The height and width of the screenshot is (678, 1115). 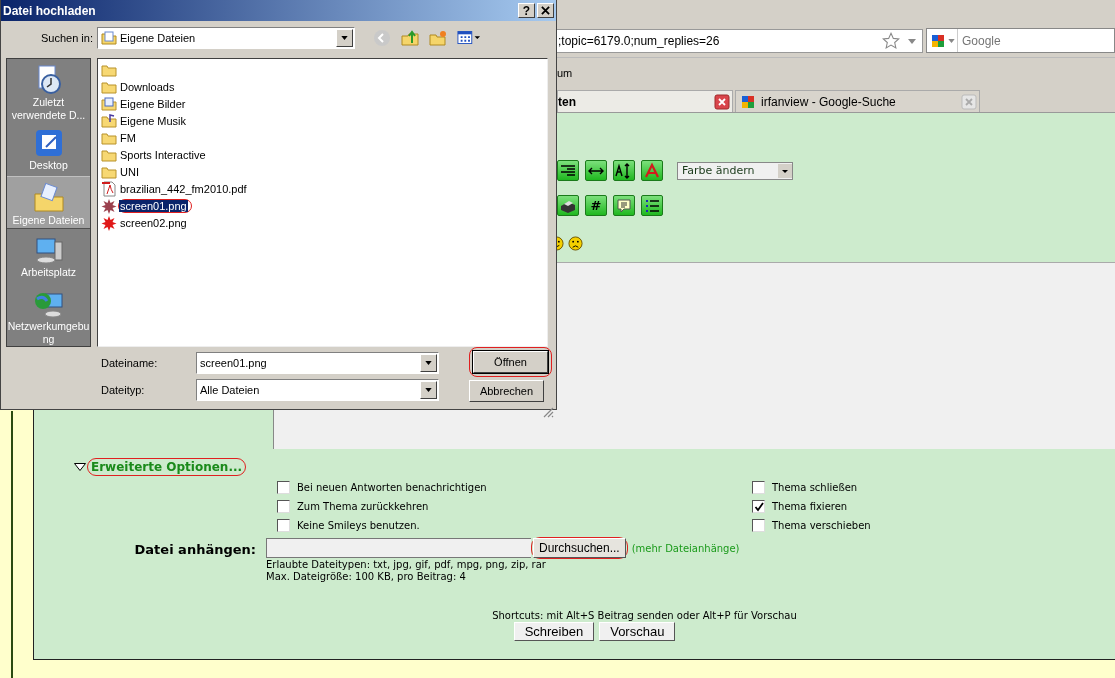 I want to click on cancel-button: Abbrechen, so click(x=506, y=391).